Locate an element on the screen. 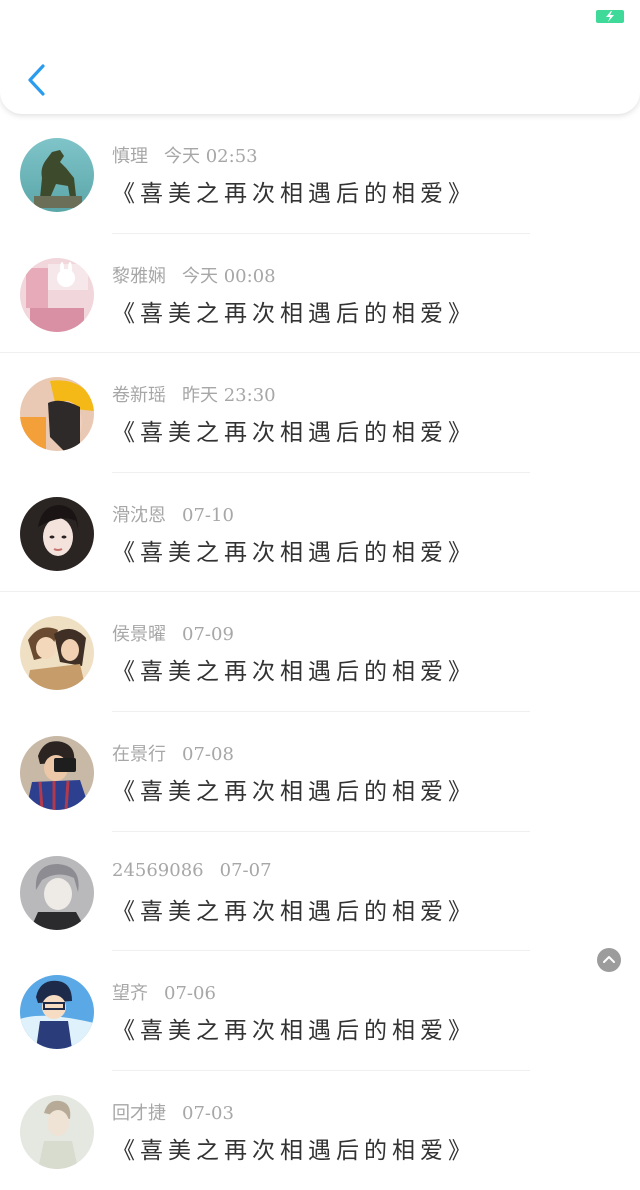 The image size is (640, 1190). sender-name: 慎理 is located at coordinates (130, 156).